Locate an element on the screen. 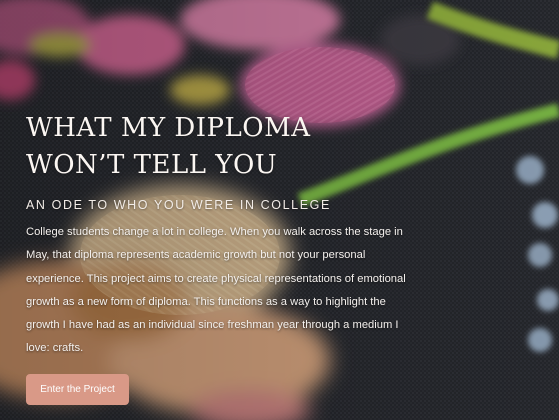 This screenshot has height=420, width=559. subtitle: AN ODE TO WHO YOU WERE IN COLLEGE is located at coordinates (178, 205).